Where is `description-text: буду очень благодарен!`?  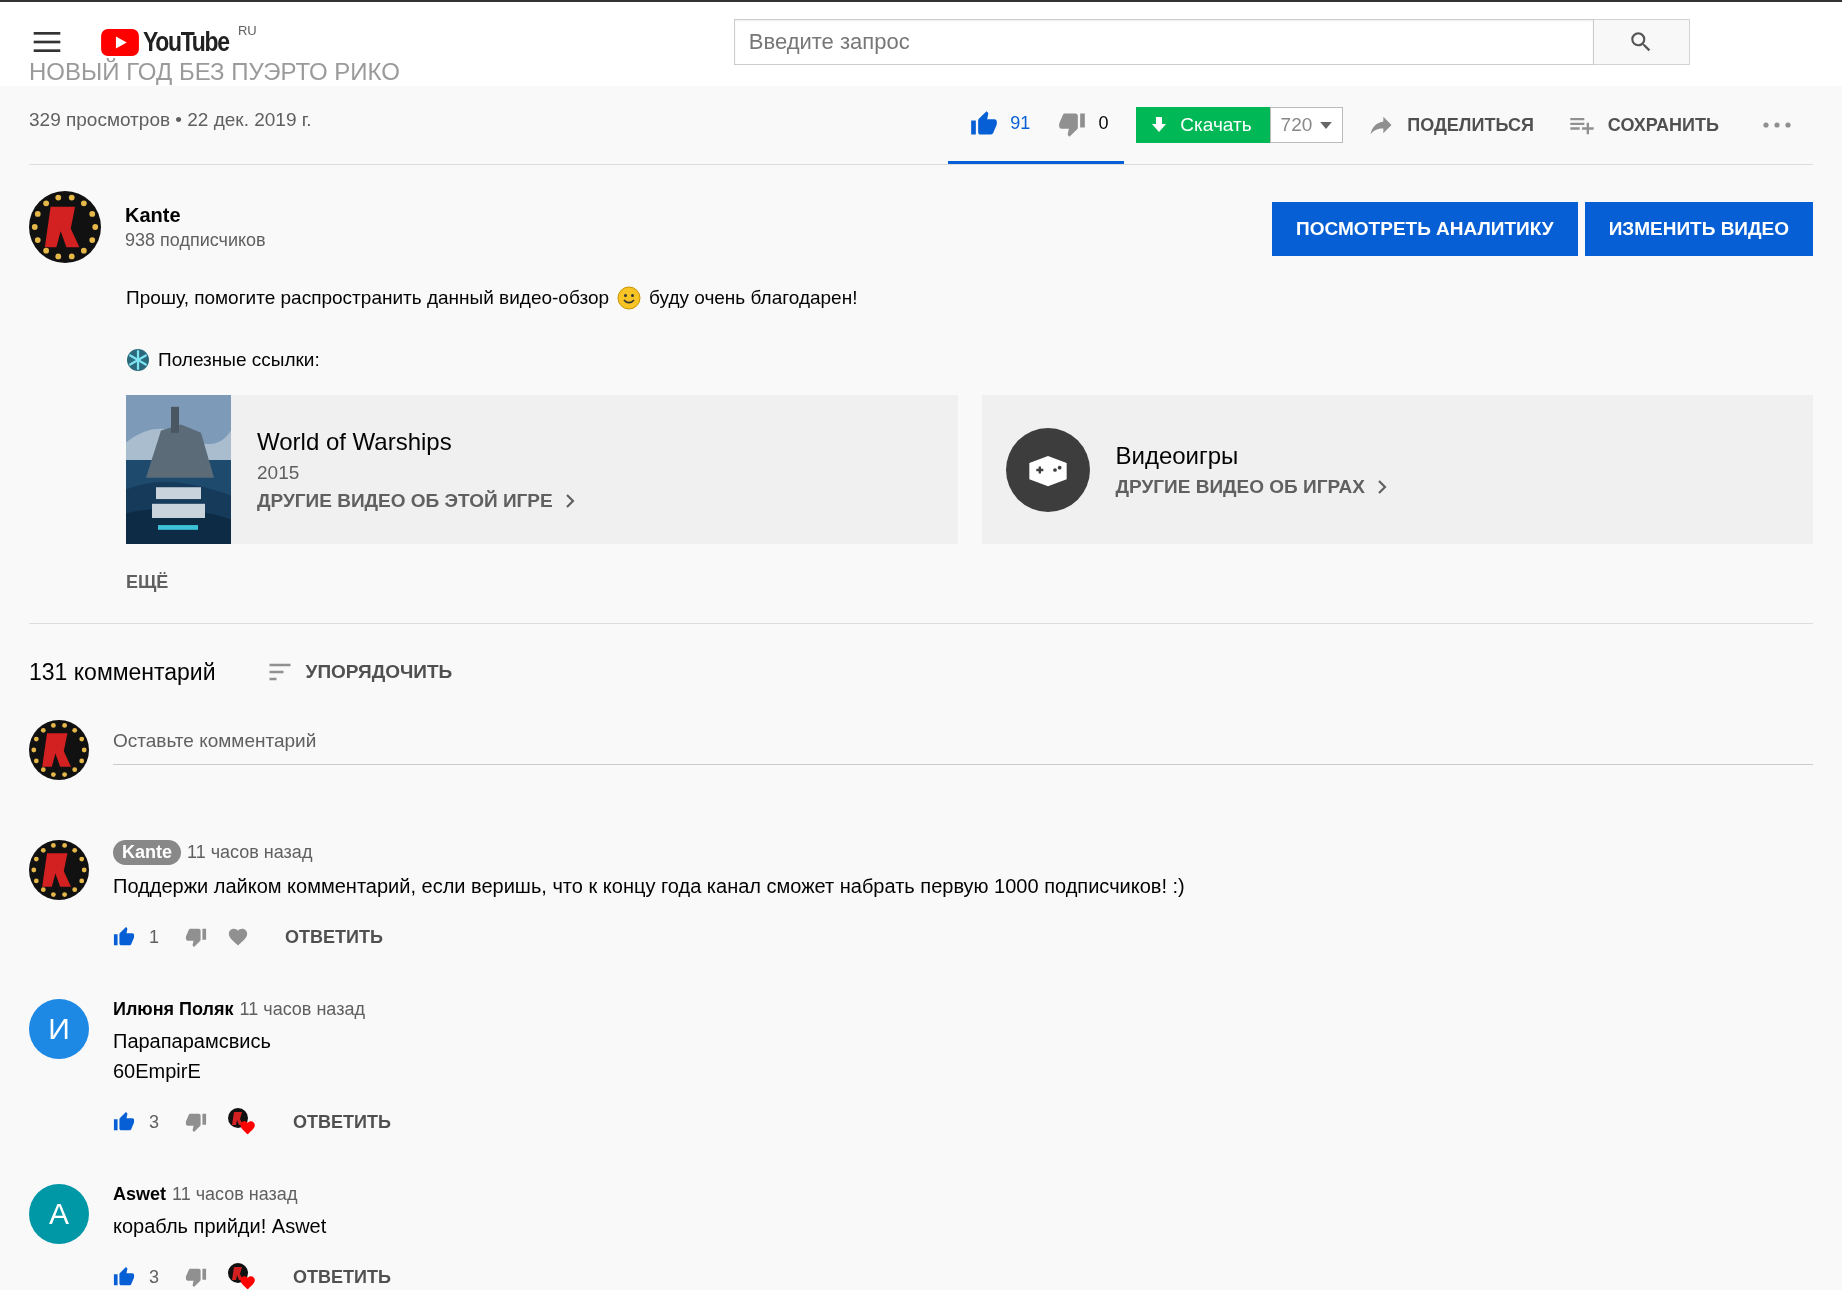
description-text: буду очень благодарен! is located at coordinates (753, 298).